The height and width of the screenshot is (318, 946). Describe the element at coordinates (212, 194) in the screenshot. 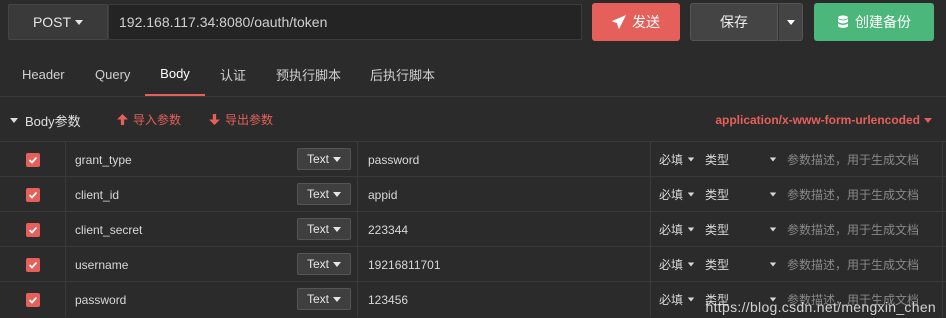

I see `param-key-field: client_id Text` at that location.